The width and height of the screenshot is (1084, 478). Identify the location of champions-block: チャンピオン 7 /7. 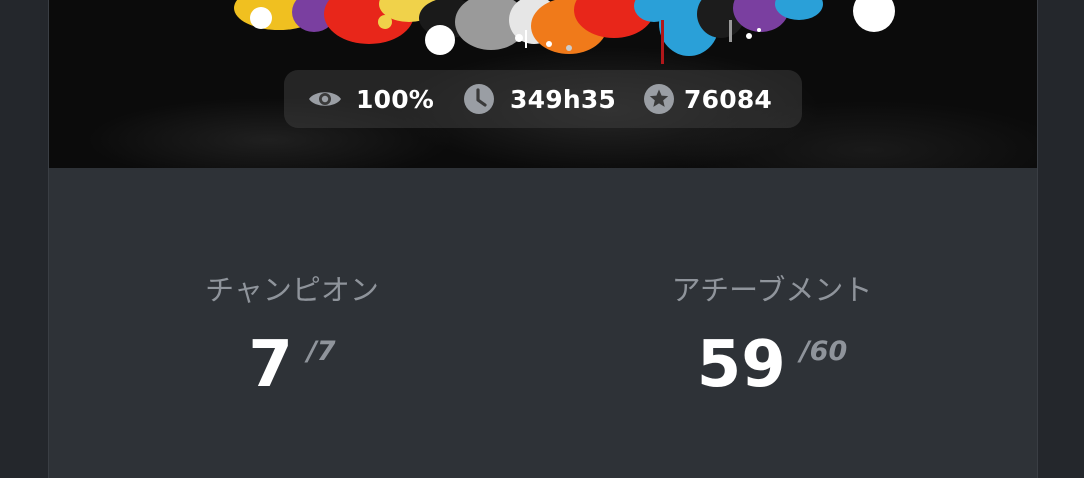
(292, 336).